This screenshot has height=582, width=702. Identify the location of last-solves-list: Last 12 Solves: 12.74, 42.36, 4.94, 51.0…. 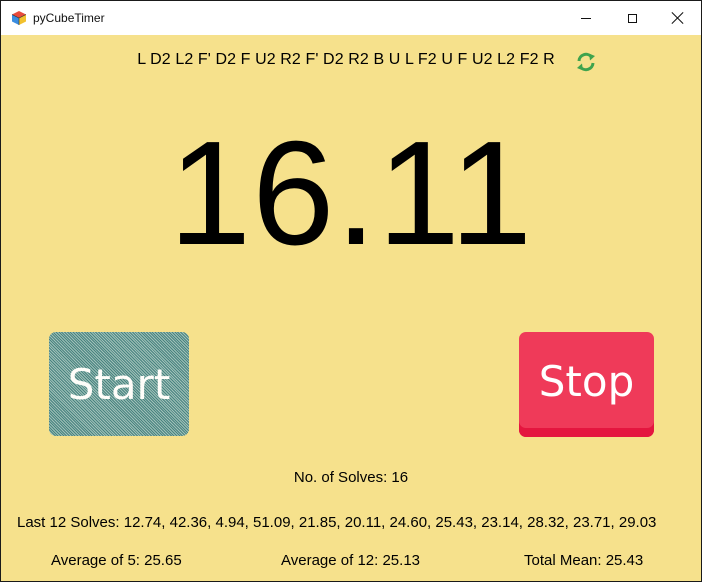
(337, 522).